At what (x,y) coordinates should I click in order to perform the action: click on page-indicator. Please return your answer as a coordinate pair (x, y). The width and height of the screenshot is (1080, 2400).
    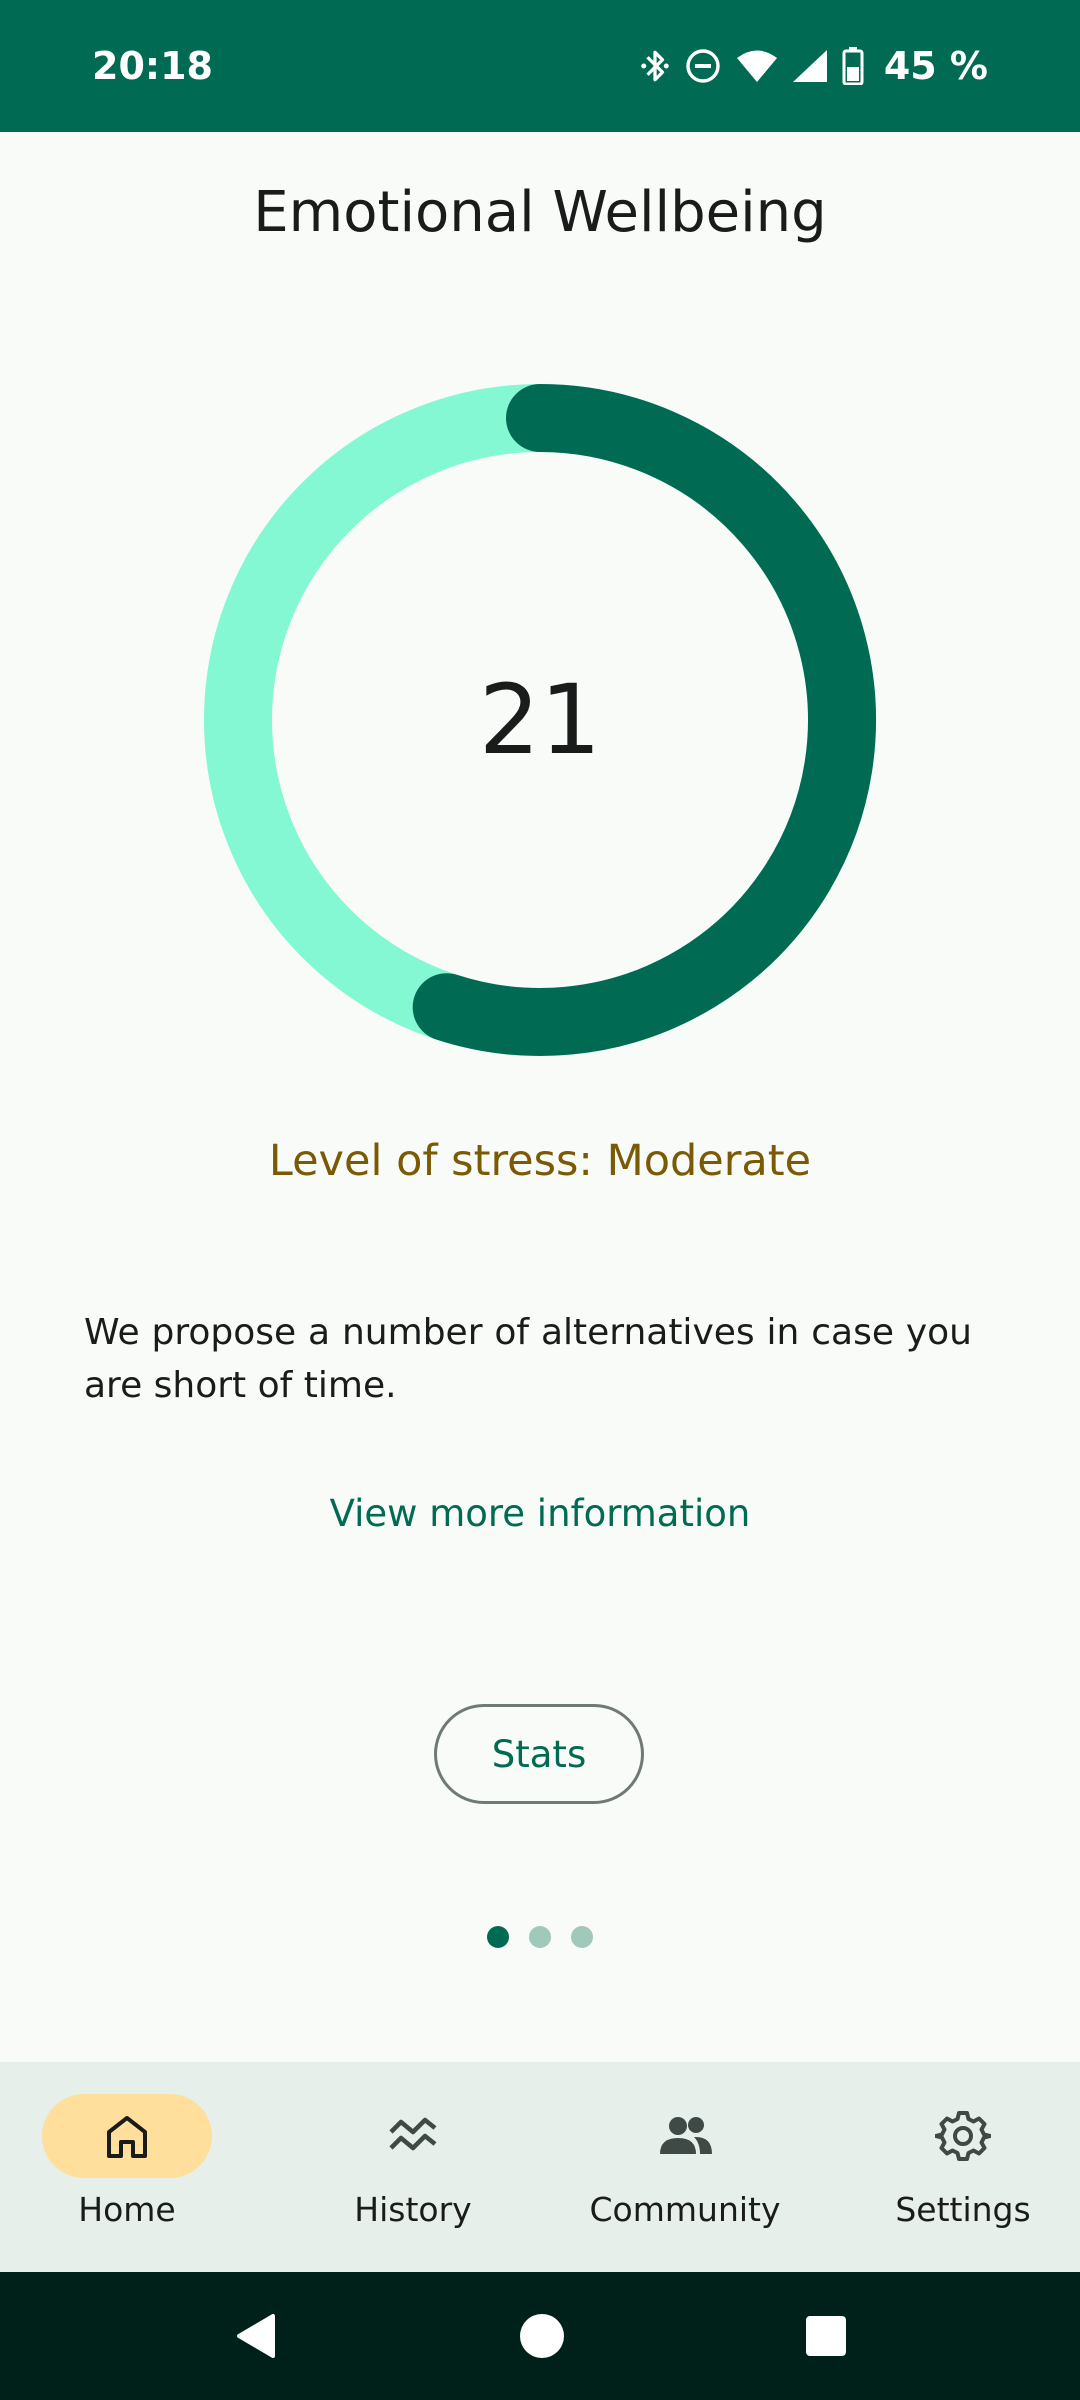
    Looking at the image, I should click on (540, 1937).